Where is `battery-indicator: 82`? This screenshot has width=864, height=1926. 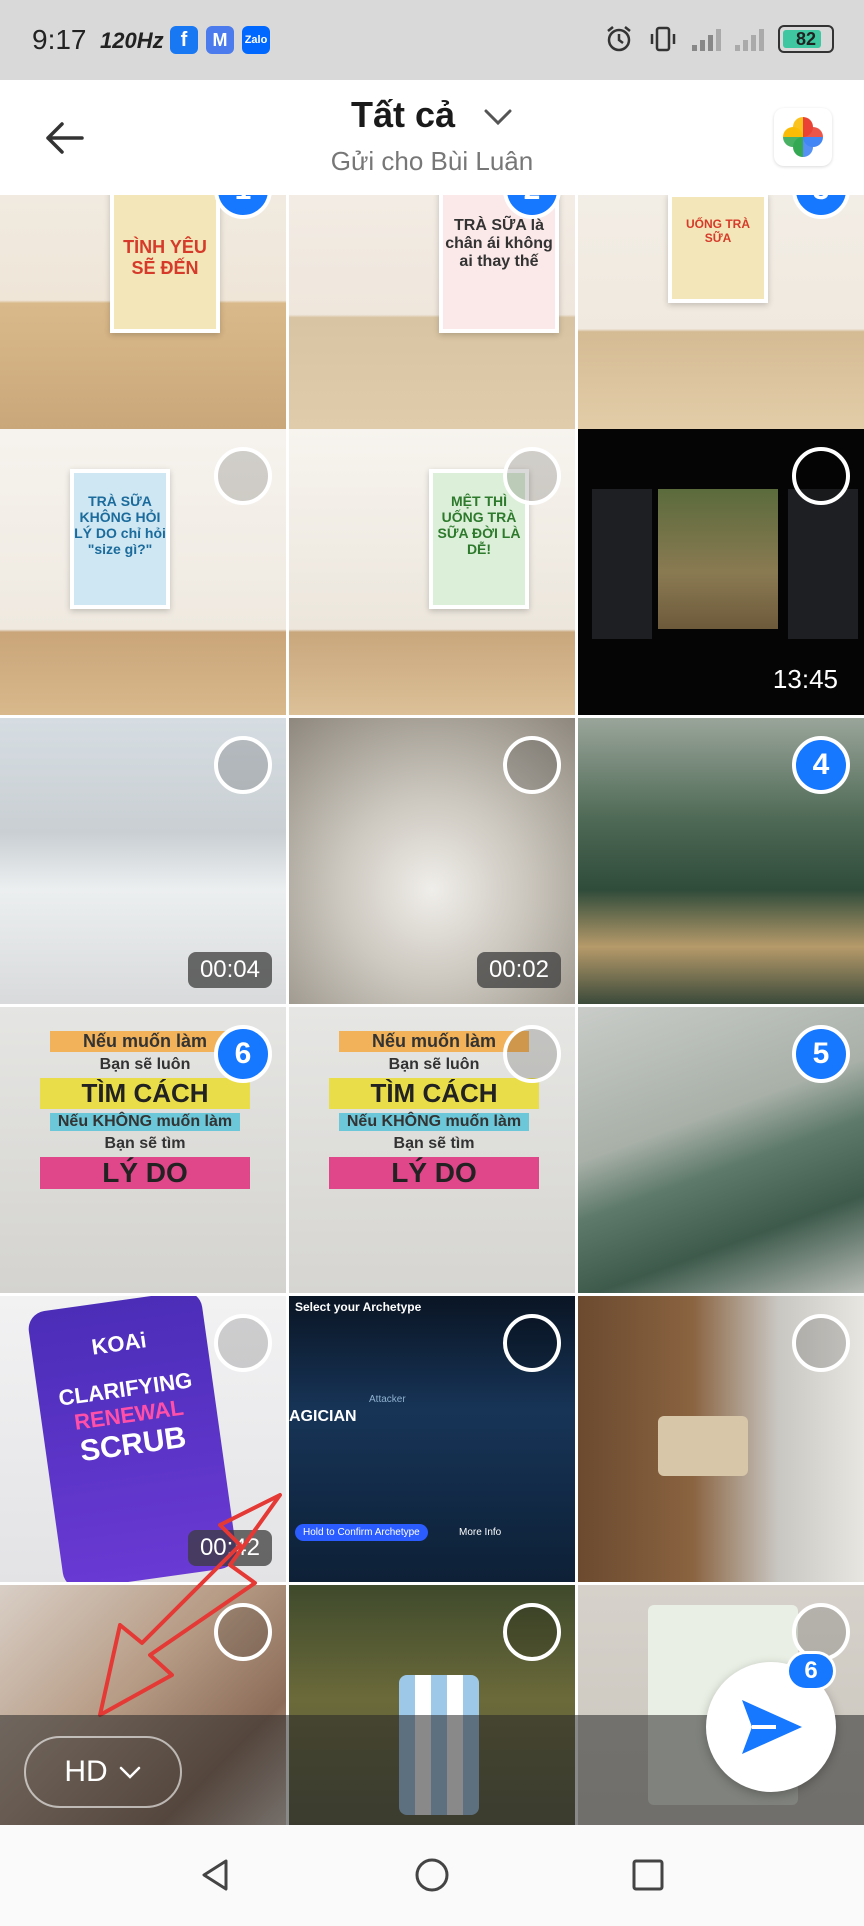
battery-indicator: 82 is located at coordinates (806, 39).